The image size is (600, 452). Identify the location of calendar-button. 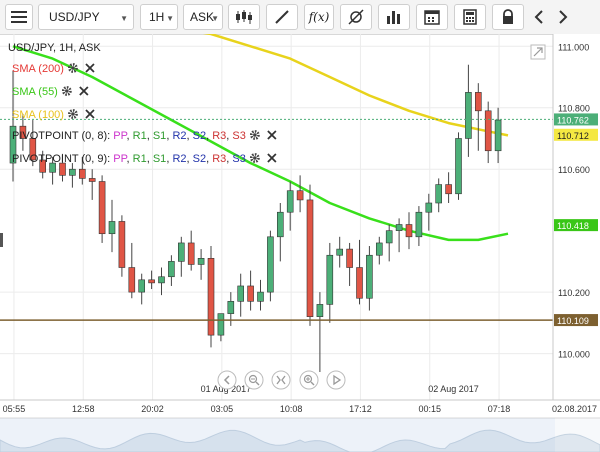
(432, 17).